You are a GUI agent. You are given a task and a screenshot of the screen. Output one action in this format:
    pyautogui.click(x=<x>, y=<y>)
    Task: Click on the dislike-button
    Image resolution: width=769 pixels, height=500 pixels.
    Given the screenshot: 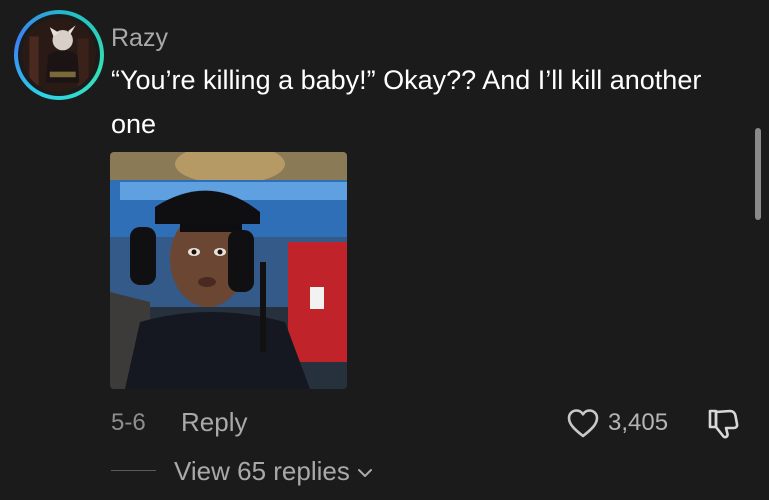 What is the action you would take?
    pyautogui.click(x=723, y=423)
    